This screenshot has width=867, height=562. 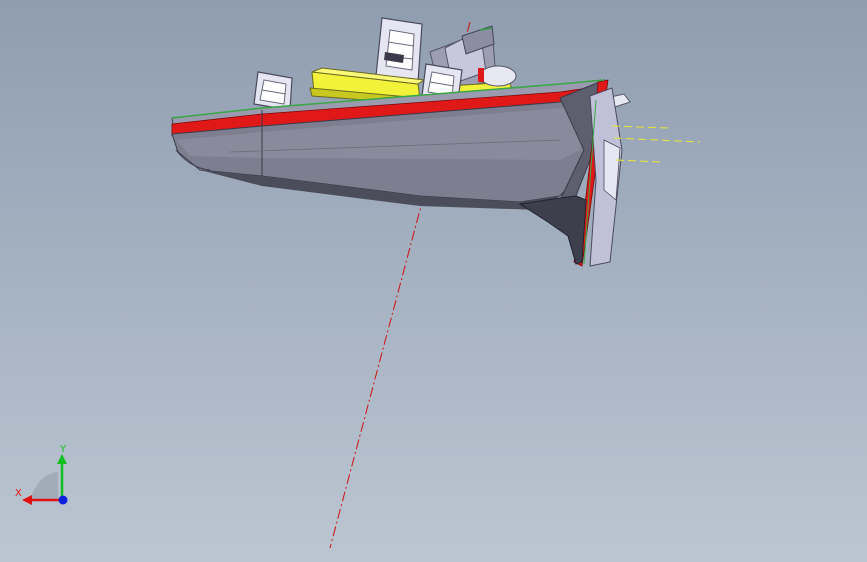 I want to click on seat-frame-left, so click(x=273, y=91).